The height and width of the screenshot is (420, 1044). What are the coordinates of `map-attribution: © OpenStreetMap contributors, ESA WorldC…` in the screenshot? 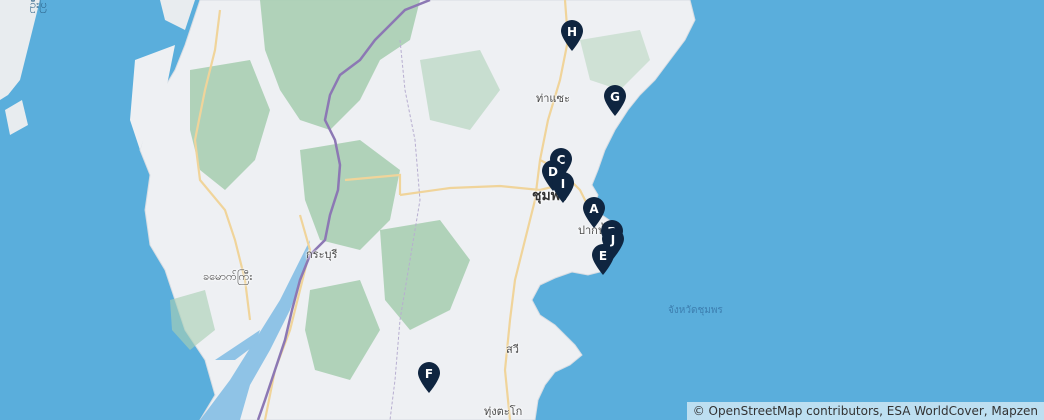 It's located at (865, 411).